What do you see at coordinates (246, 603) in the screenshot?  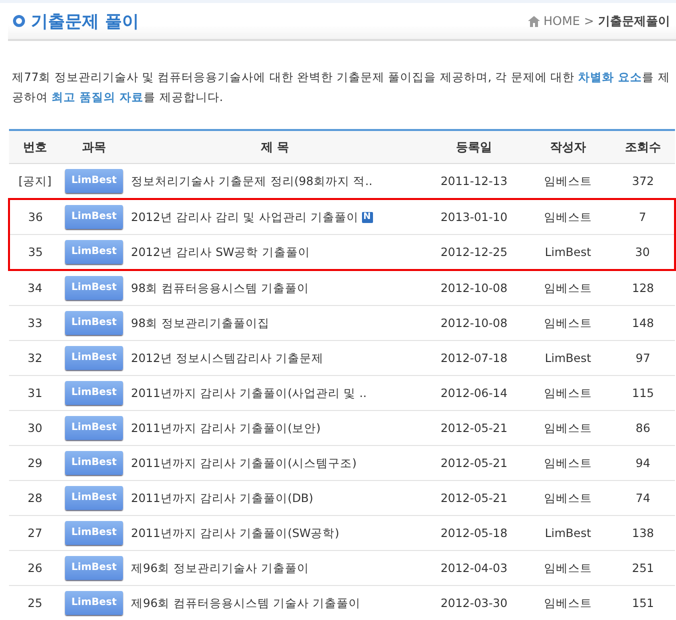 I see `post-title-link: 제96회 컴퓨터응용시스템 기술사 기출풀이` at bounding box center [246, 603].